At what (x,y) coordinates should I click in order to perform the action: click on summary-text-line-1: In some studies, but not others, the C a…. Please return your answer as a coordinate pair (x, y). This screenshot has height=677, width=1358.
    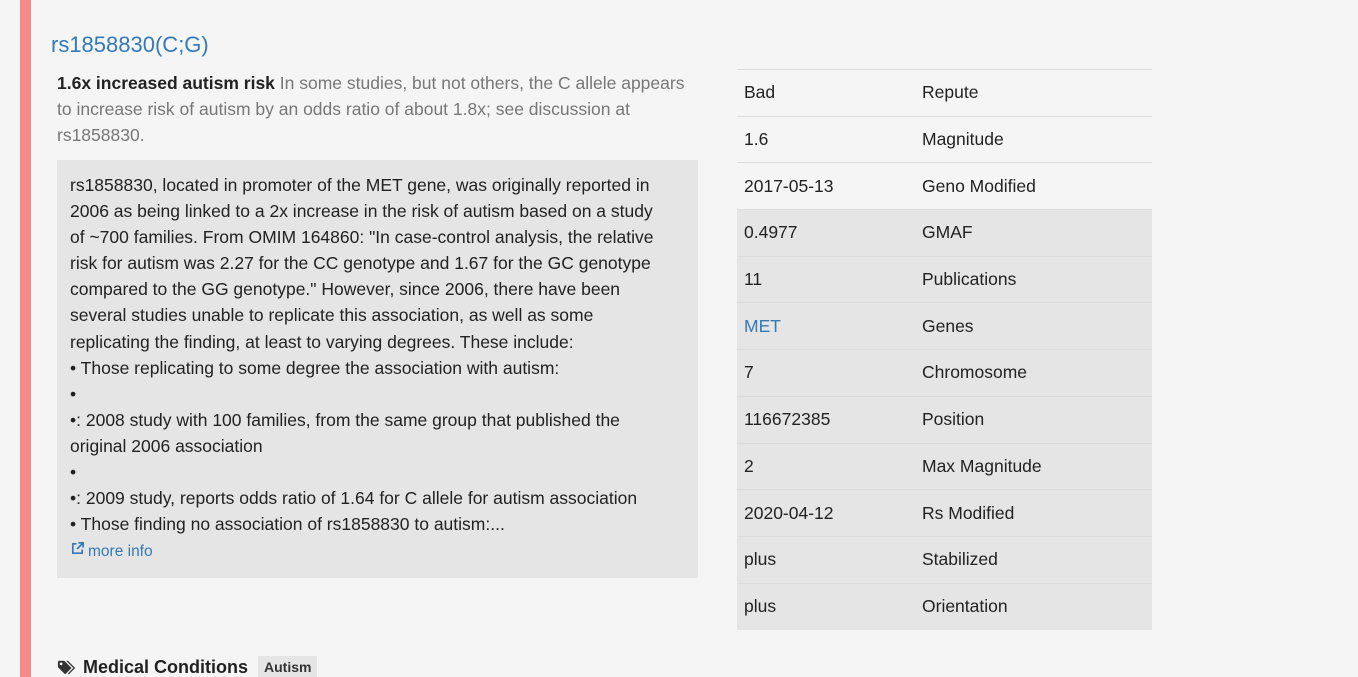
    Looking at the image, I should click on (479, 83).